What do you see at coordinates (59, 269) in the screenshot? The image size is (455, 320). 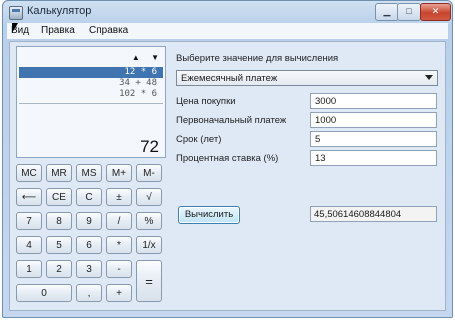 I see `key-2: 2` at bounding box center [59, 269].